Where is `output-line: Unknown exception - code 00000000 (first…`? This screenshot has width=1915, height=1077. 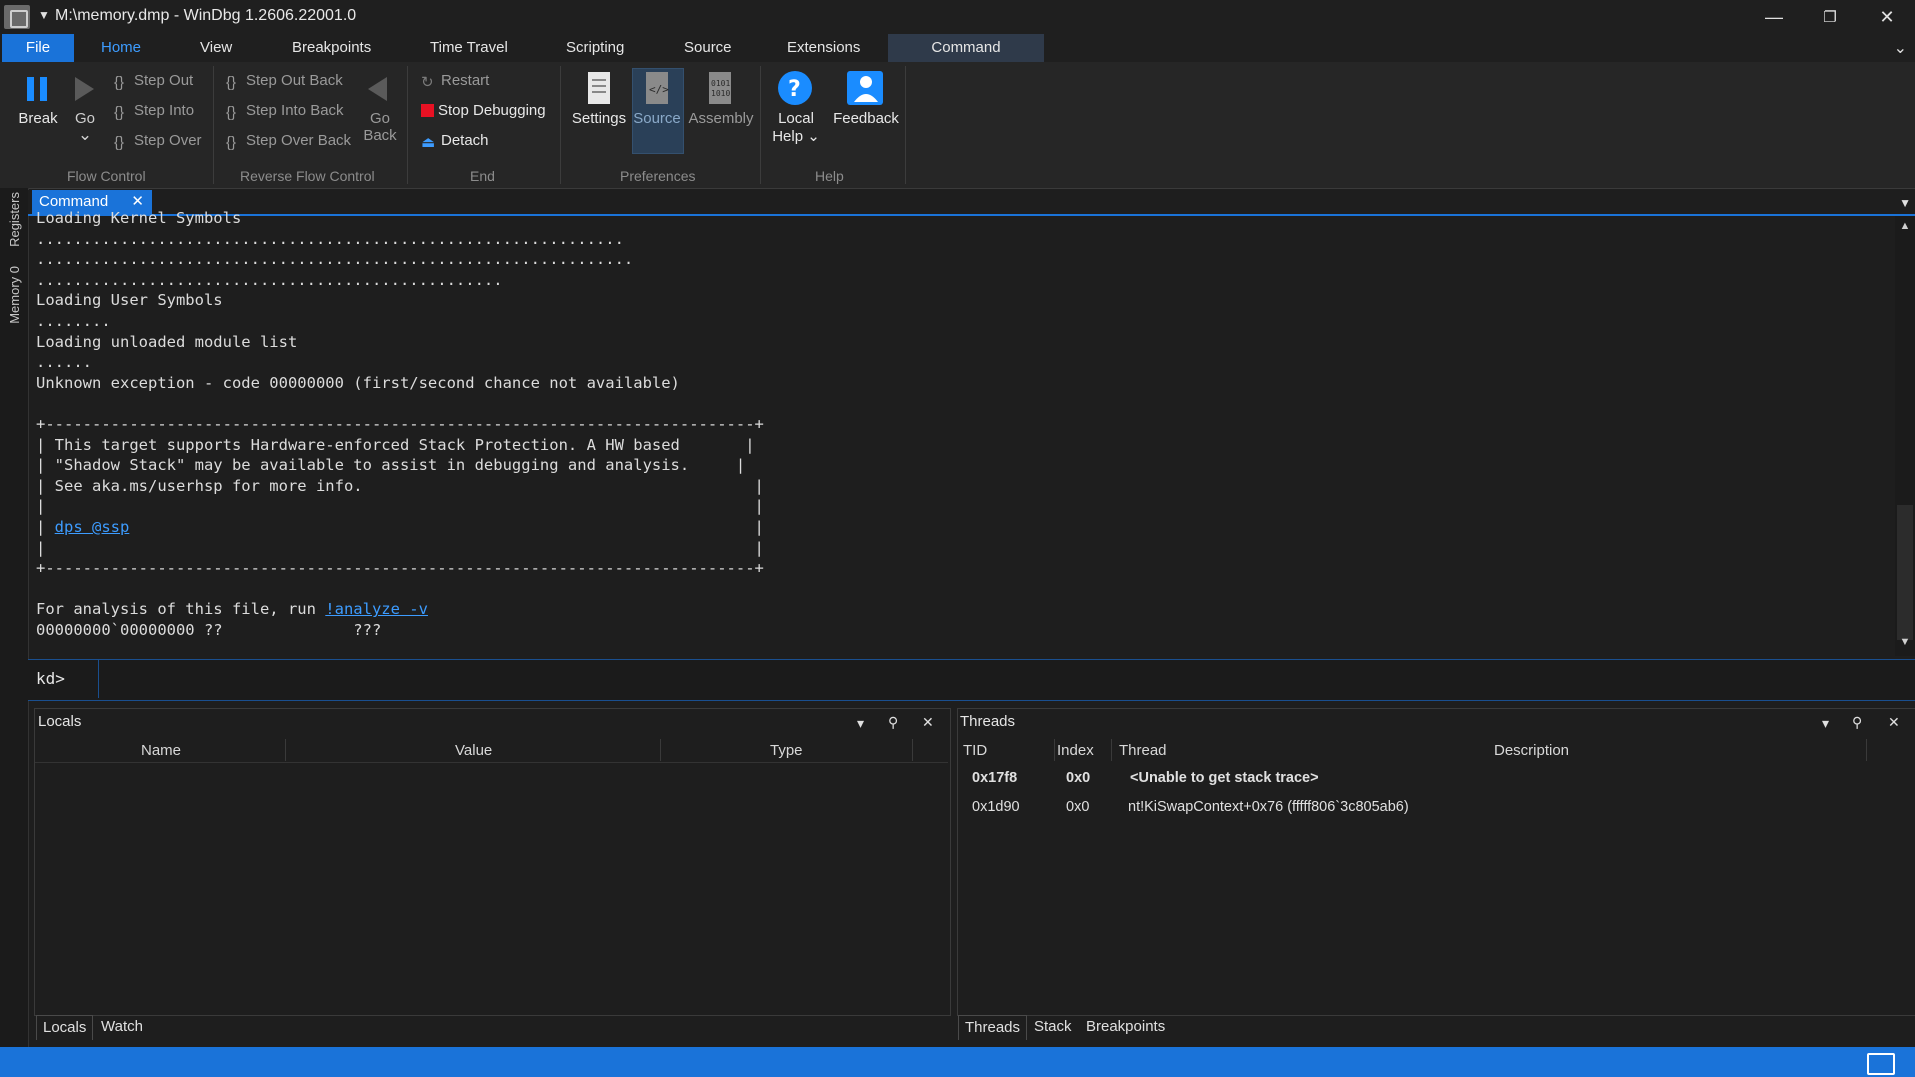
output-line: Unknown exception - code 00000000 (first… is located at coordinates (358, 382).